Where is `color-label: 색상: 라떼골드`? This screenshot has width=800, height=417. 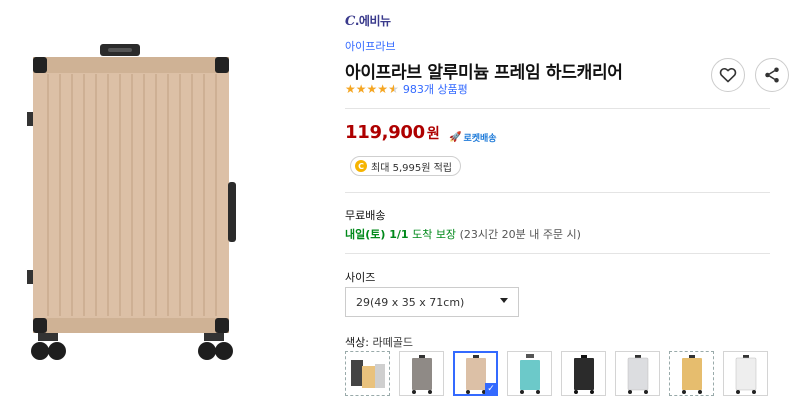 color-label: 색상: 라떼골드 is located at coordinates (379, 342).